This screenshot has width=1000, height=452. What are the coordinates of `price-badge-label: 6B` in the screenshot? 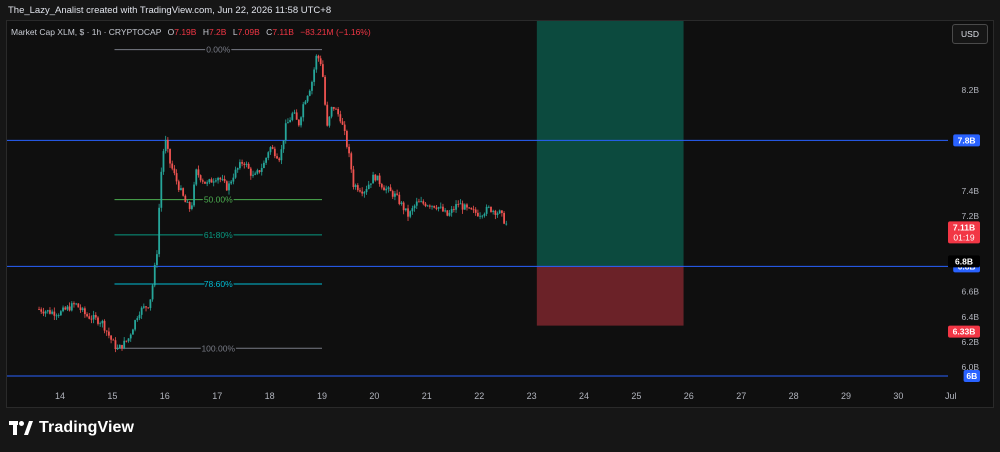 It's located at (971, 376).